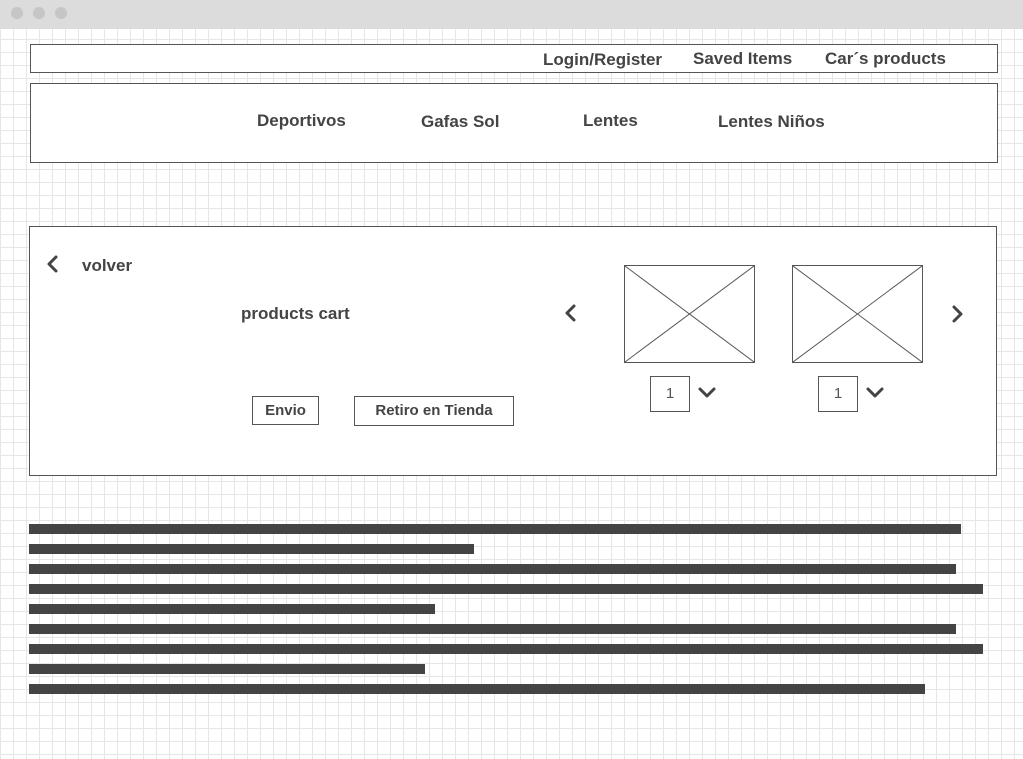  What do you see at coordinates (571, 313) in the screenshot?
I see `carousel-prev-chevron-left-icon` at bounding box center [571, 313].